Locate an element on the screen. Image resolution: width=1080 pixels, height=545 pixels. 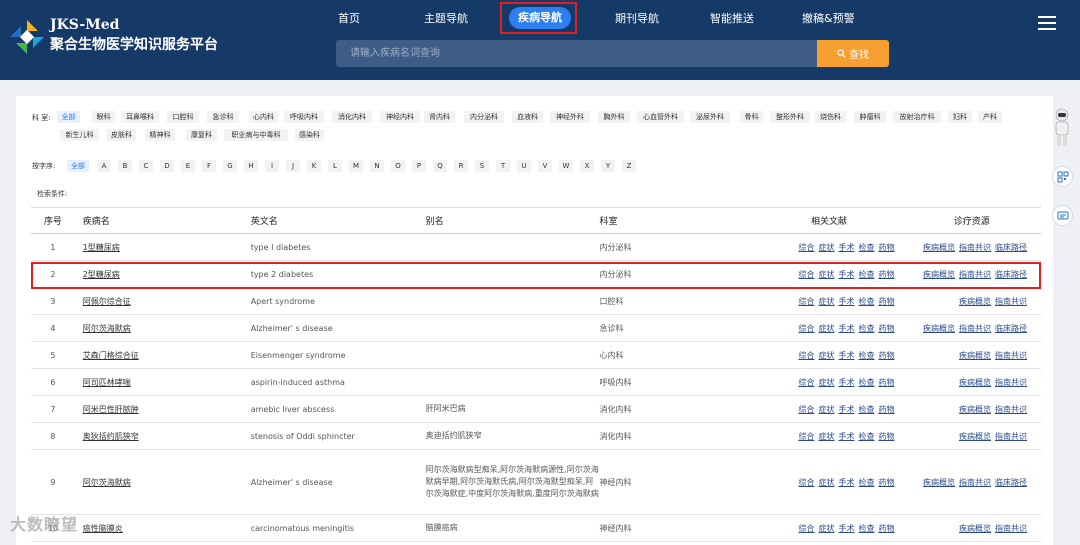
letter-tag: P is located at coordinates (419, 166).